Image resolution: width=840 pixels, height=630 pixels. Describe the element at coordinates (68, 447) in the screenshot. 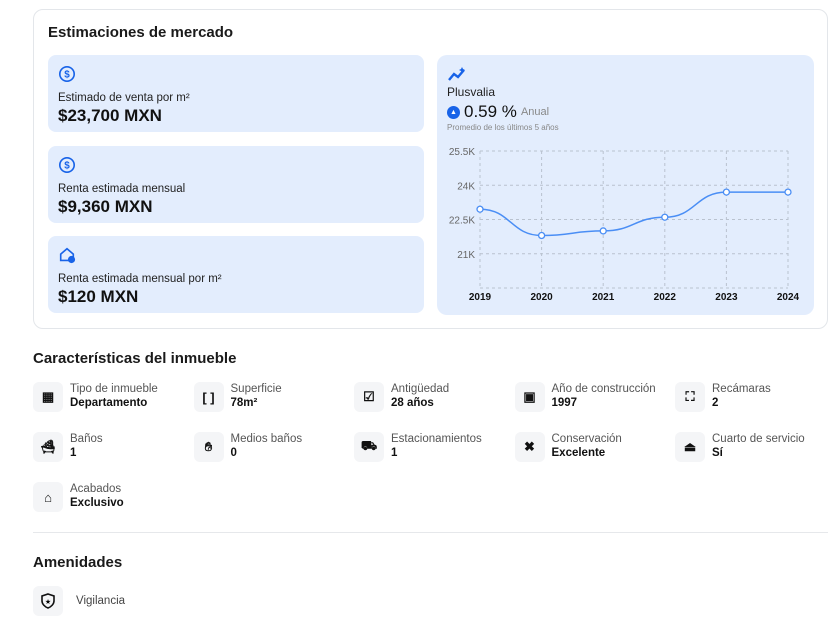

I see `feature-item: 🛁︎ Baños 1` at that location.